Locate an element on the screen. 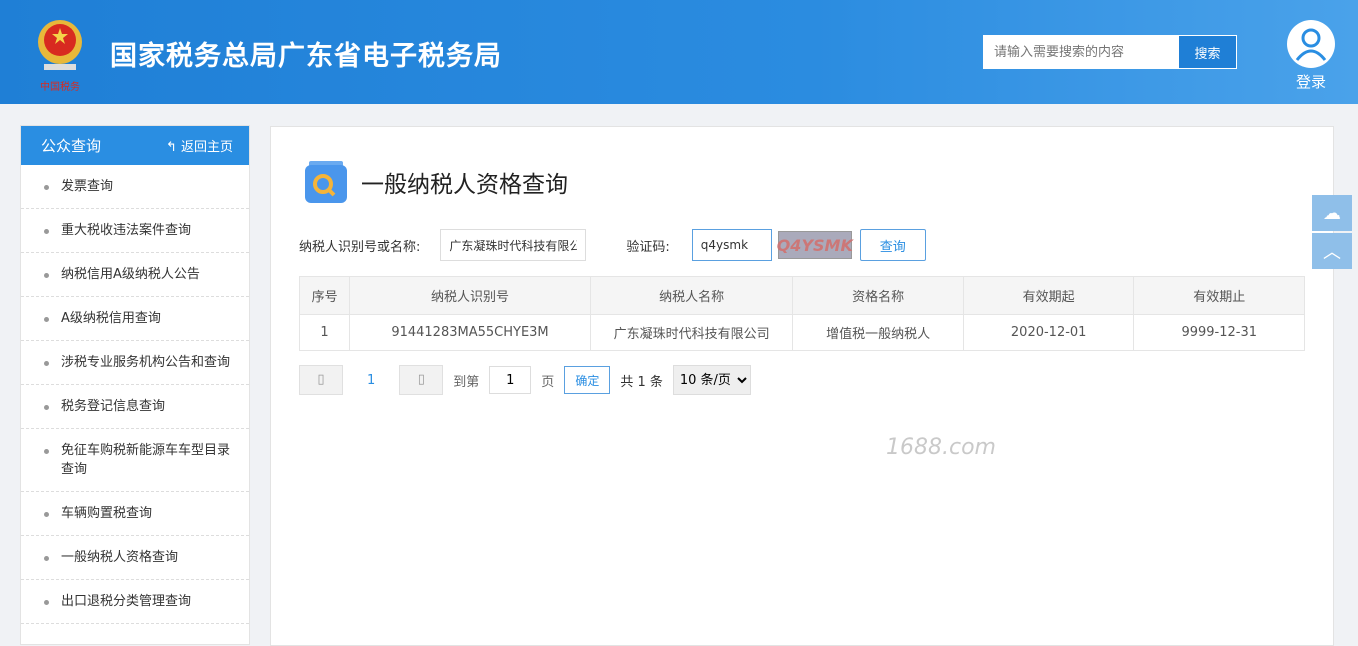 The image size is (1358, 646). column-header: 纳税人名称 is located at coordinates (691, 295).